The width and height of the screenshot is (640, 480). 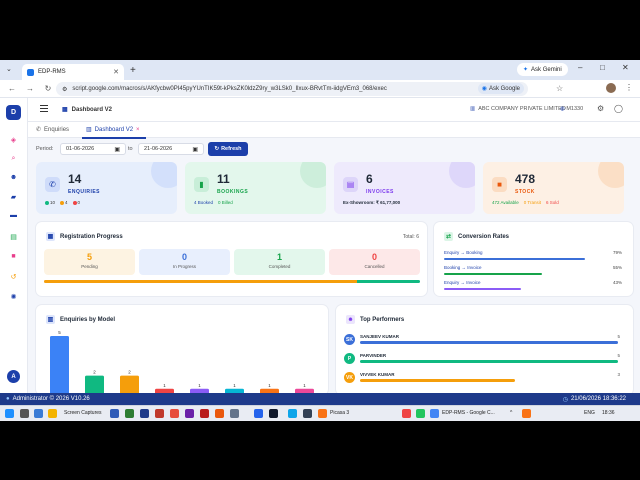 I want to click on kpi-invoices-value: 6, so click(x=369, y=179).